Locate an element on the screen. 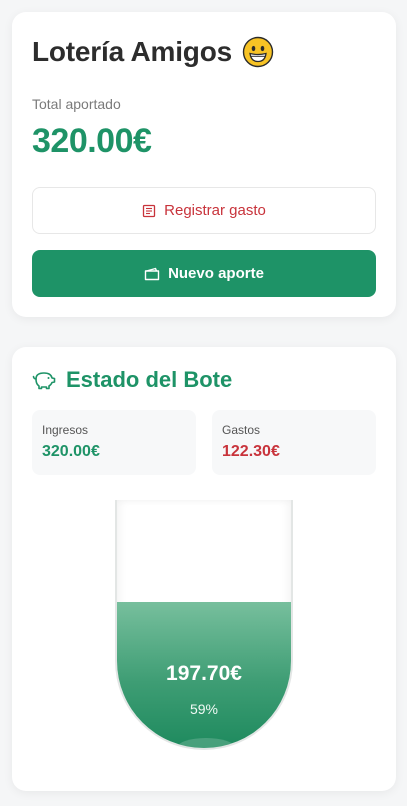 The width and height of the screenshot is (407, 806). register-expense-button: Registrar gasto is located at coordinates (204, 210).